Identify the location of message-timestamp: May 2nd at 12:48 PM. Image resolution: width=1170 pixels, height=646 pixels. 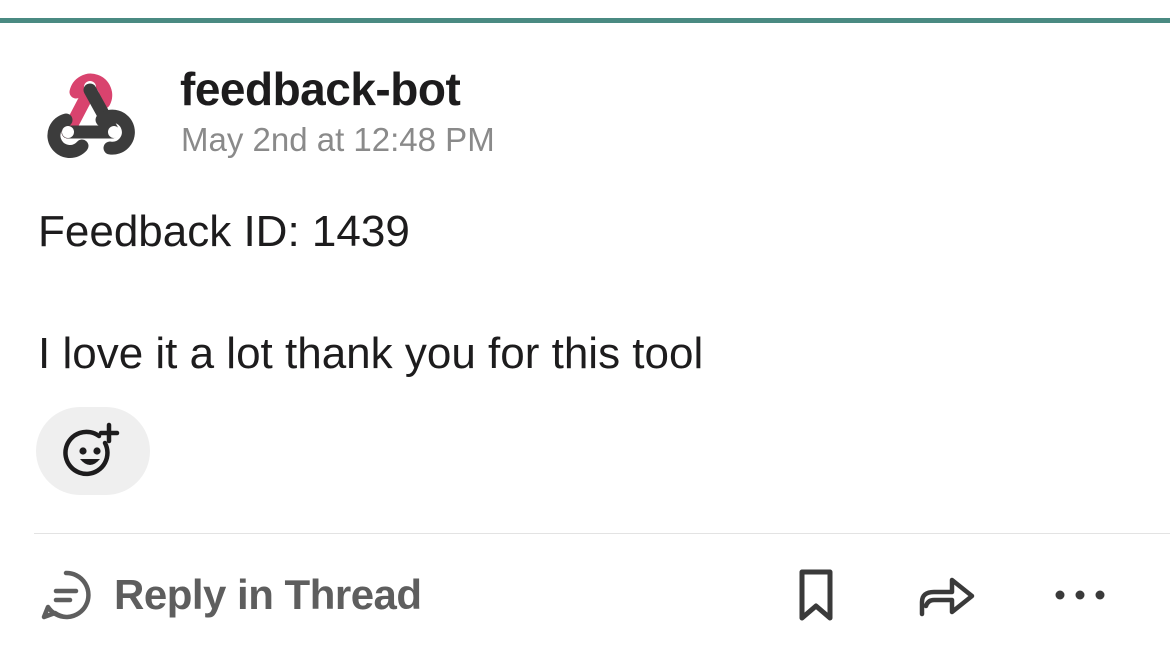
(338, 140).